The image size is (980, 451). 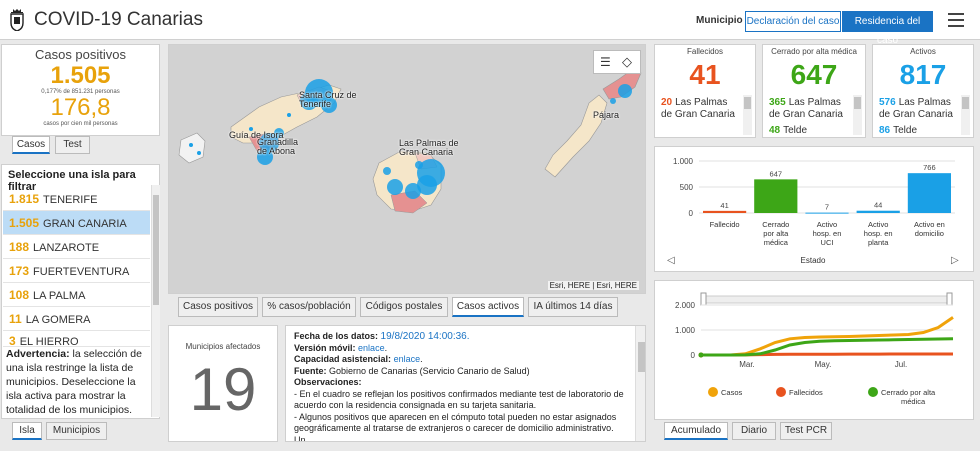 I want to click on cerrado-row: 48 Telde, so click(x=807, y=131).